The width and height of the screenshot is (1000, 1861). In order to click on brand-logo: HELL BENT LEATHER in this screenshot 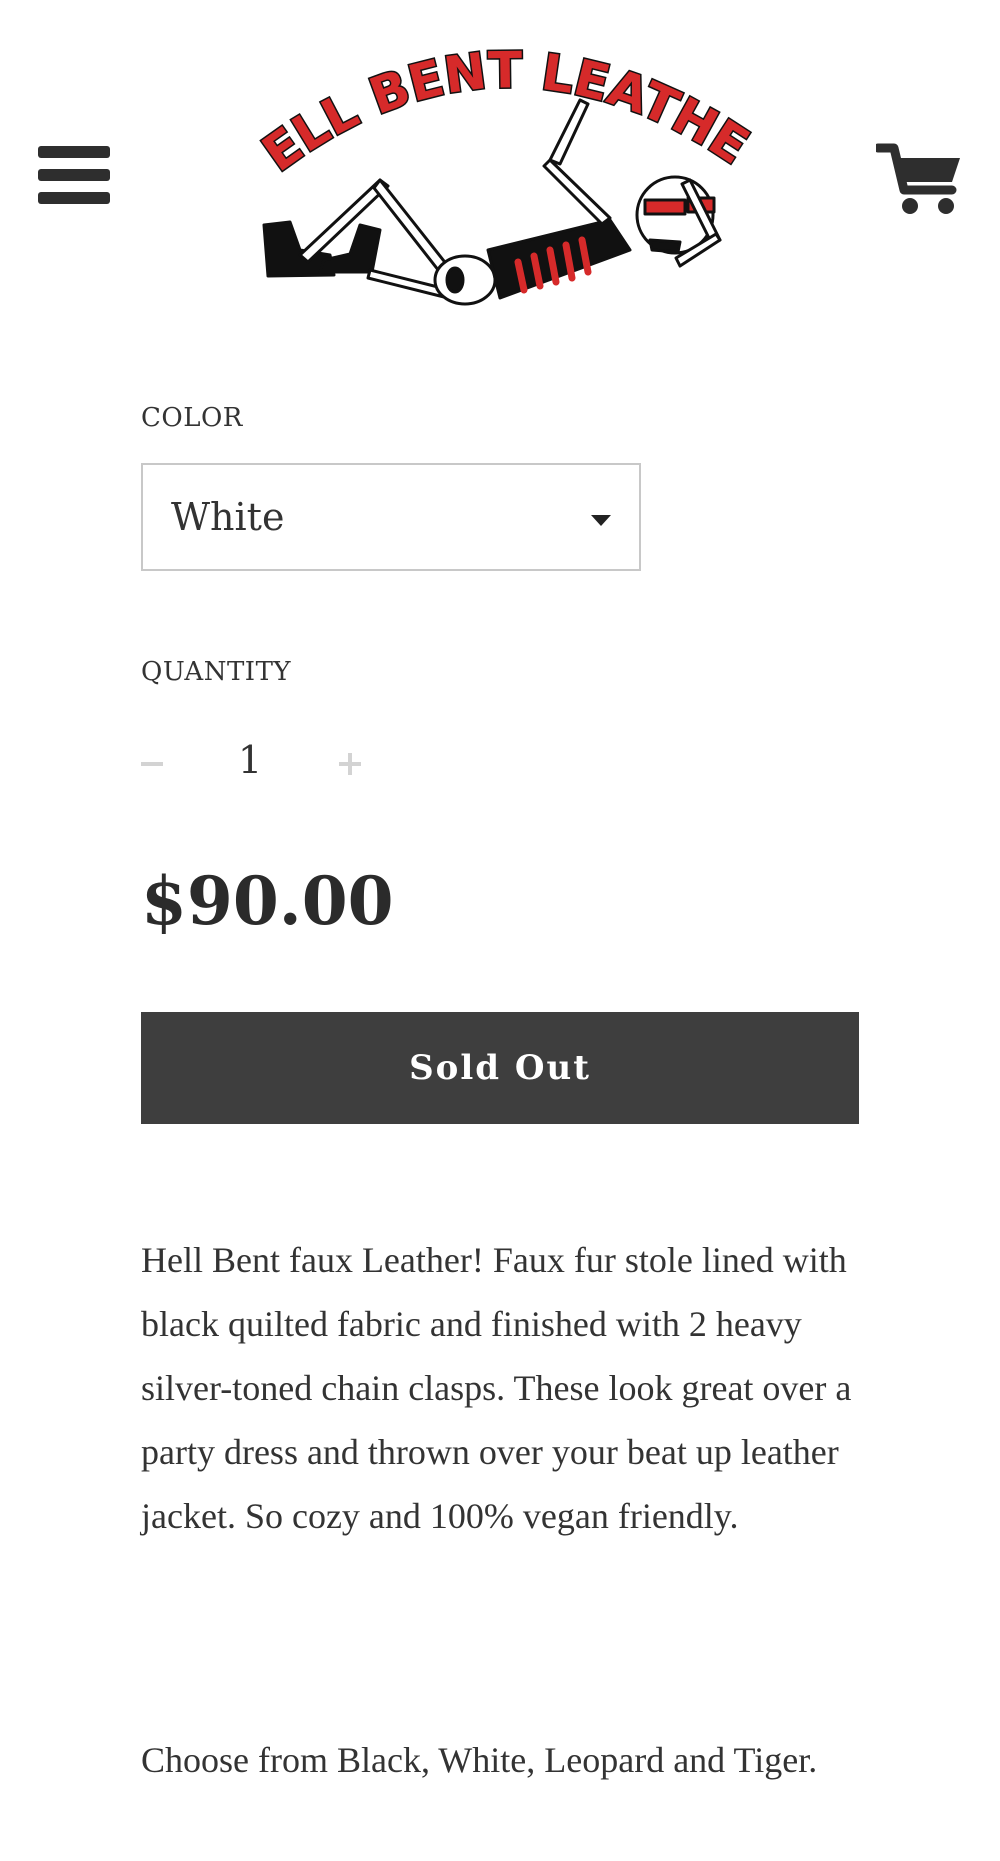, I will do `click(505, 181)`.